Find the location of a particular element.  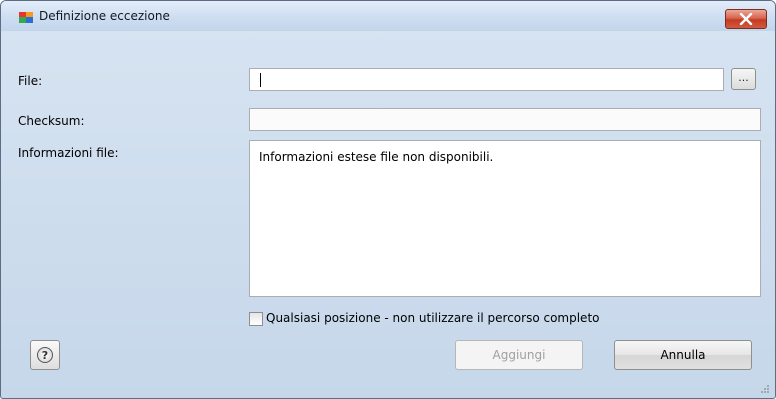

file-label: File: is located at coordinates (30, 81).